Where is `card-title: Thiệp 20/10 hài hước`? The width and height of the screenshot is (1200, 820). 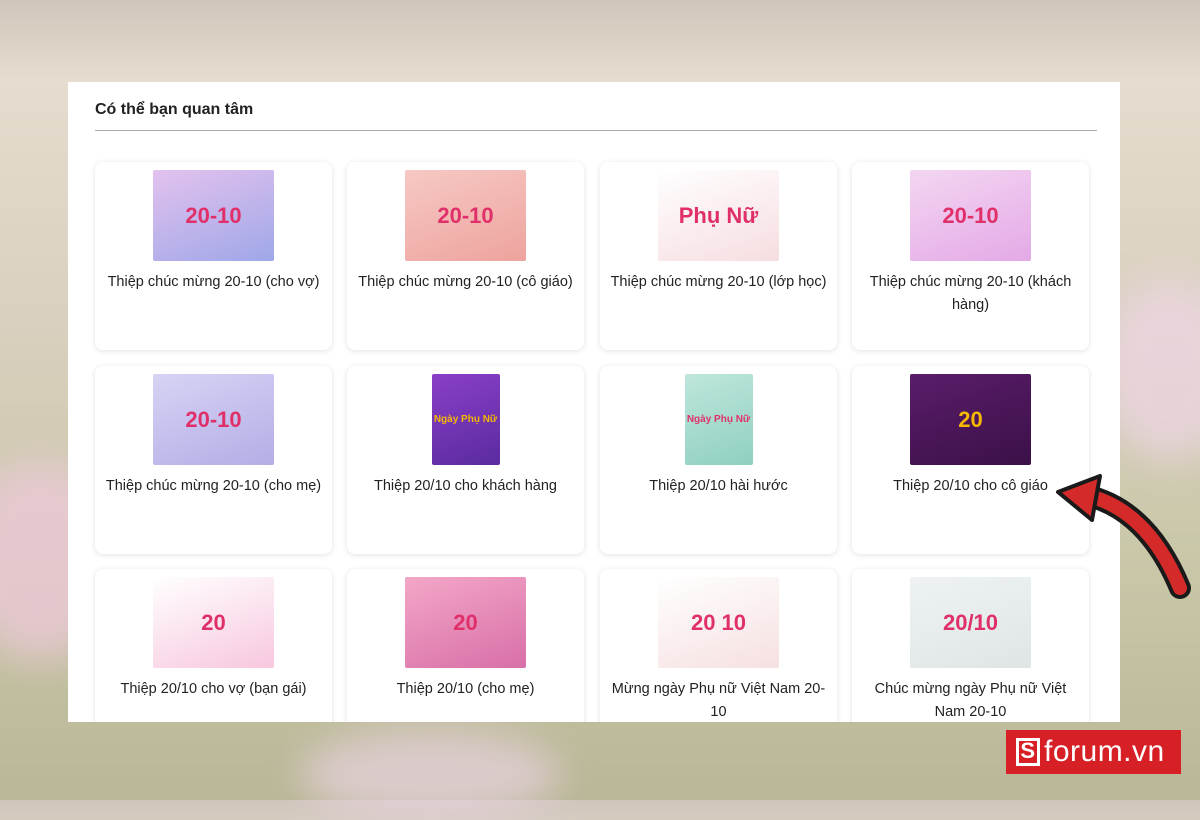
card-title: Thiệp 20/10 hài hước is located at coordinates (718, 486).